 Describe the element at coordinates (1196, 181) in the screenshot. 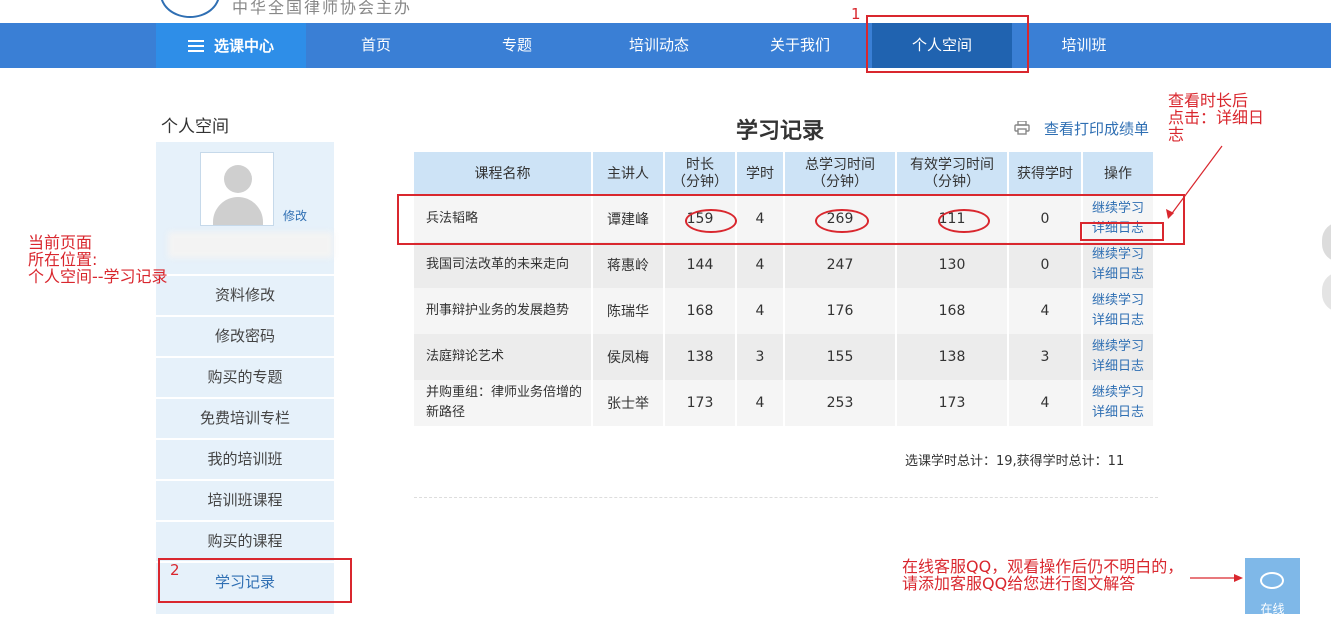

I see `arrow-to-detail-log` at that location.